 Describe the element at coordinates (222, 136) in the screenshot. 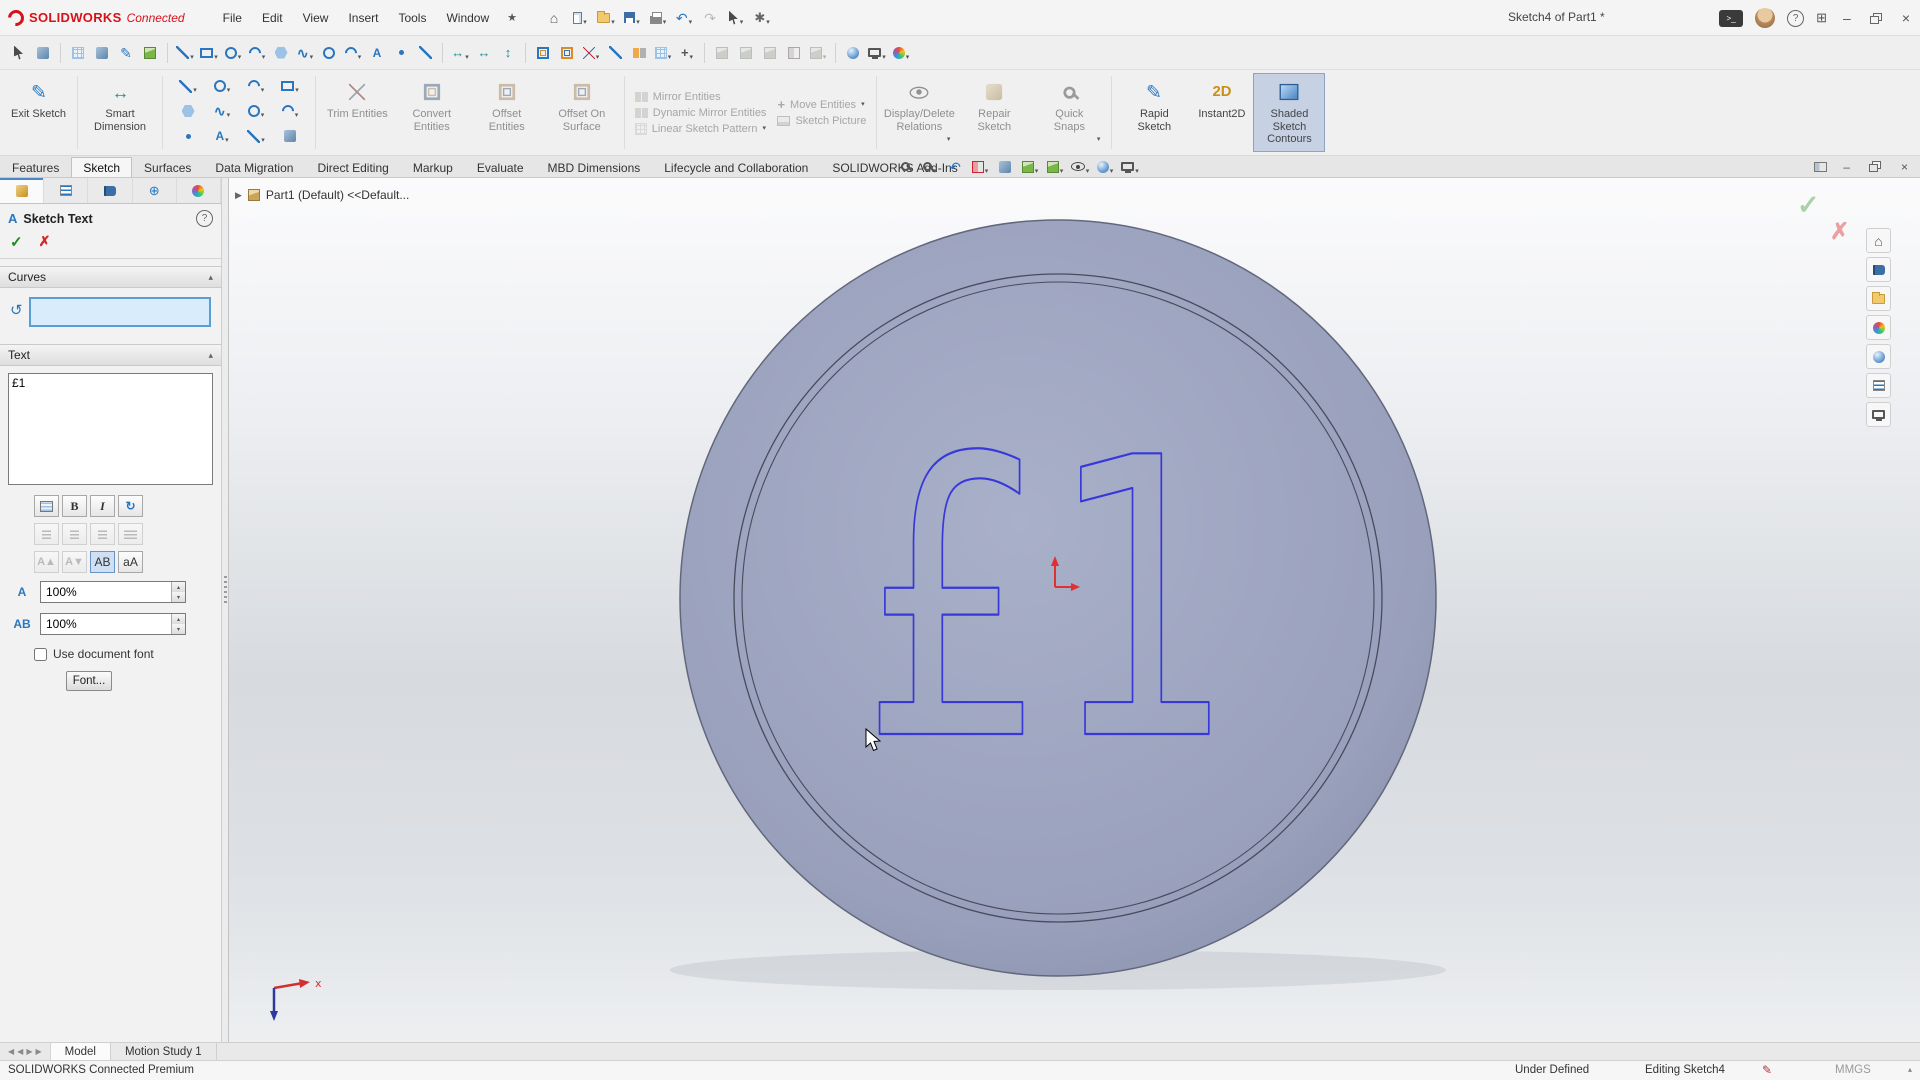

I see `text-icon: A ▾` at that location.